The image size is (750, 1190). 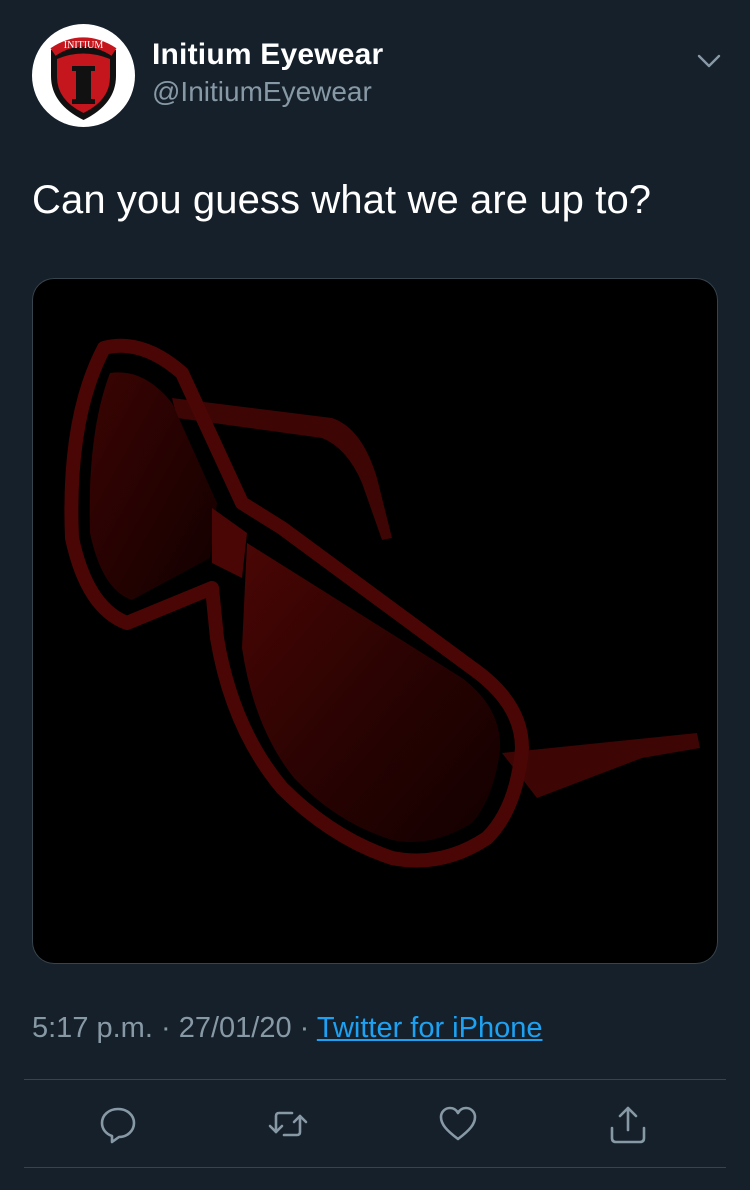 I want to click on tweet-date: 27/01/20, so click(x=235, y=1028).